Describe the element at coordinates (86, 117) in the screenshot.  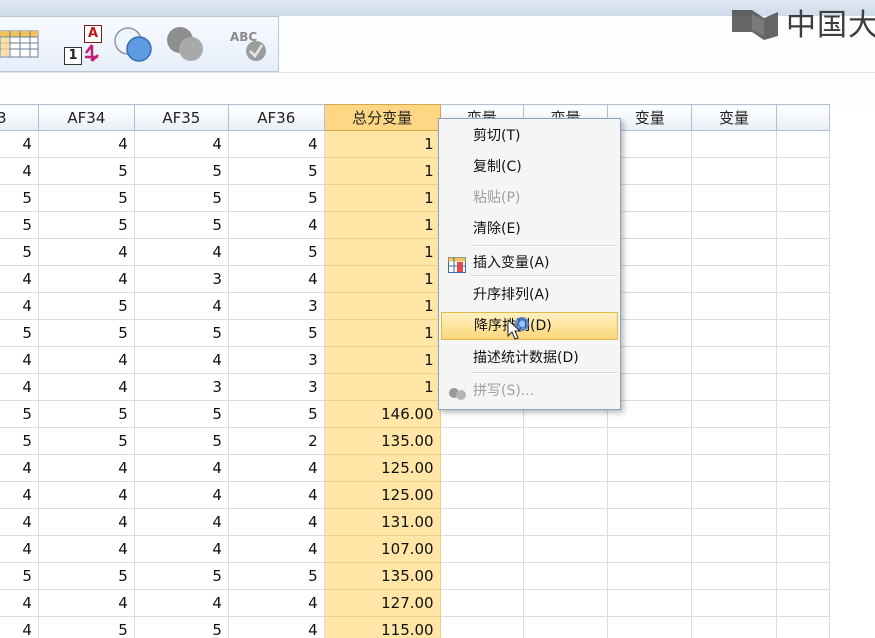
I see `column-header: AF34` at that location.